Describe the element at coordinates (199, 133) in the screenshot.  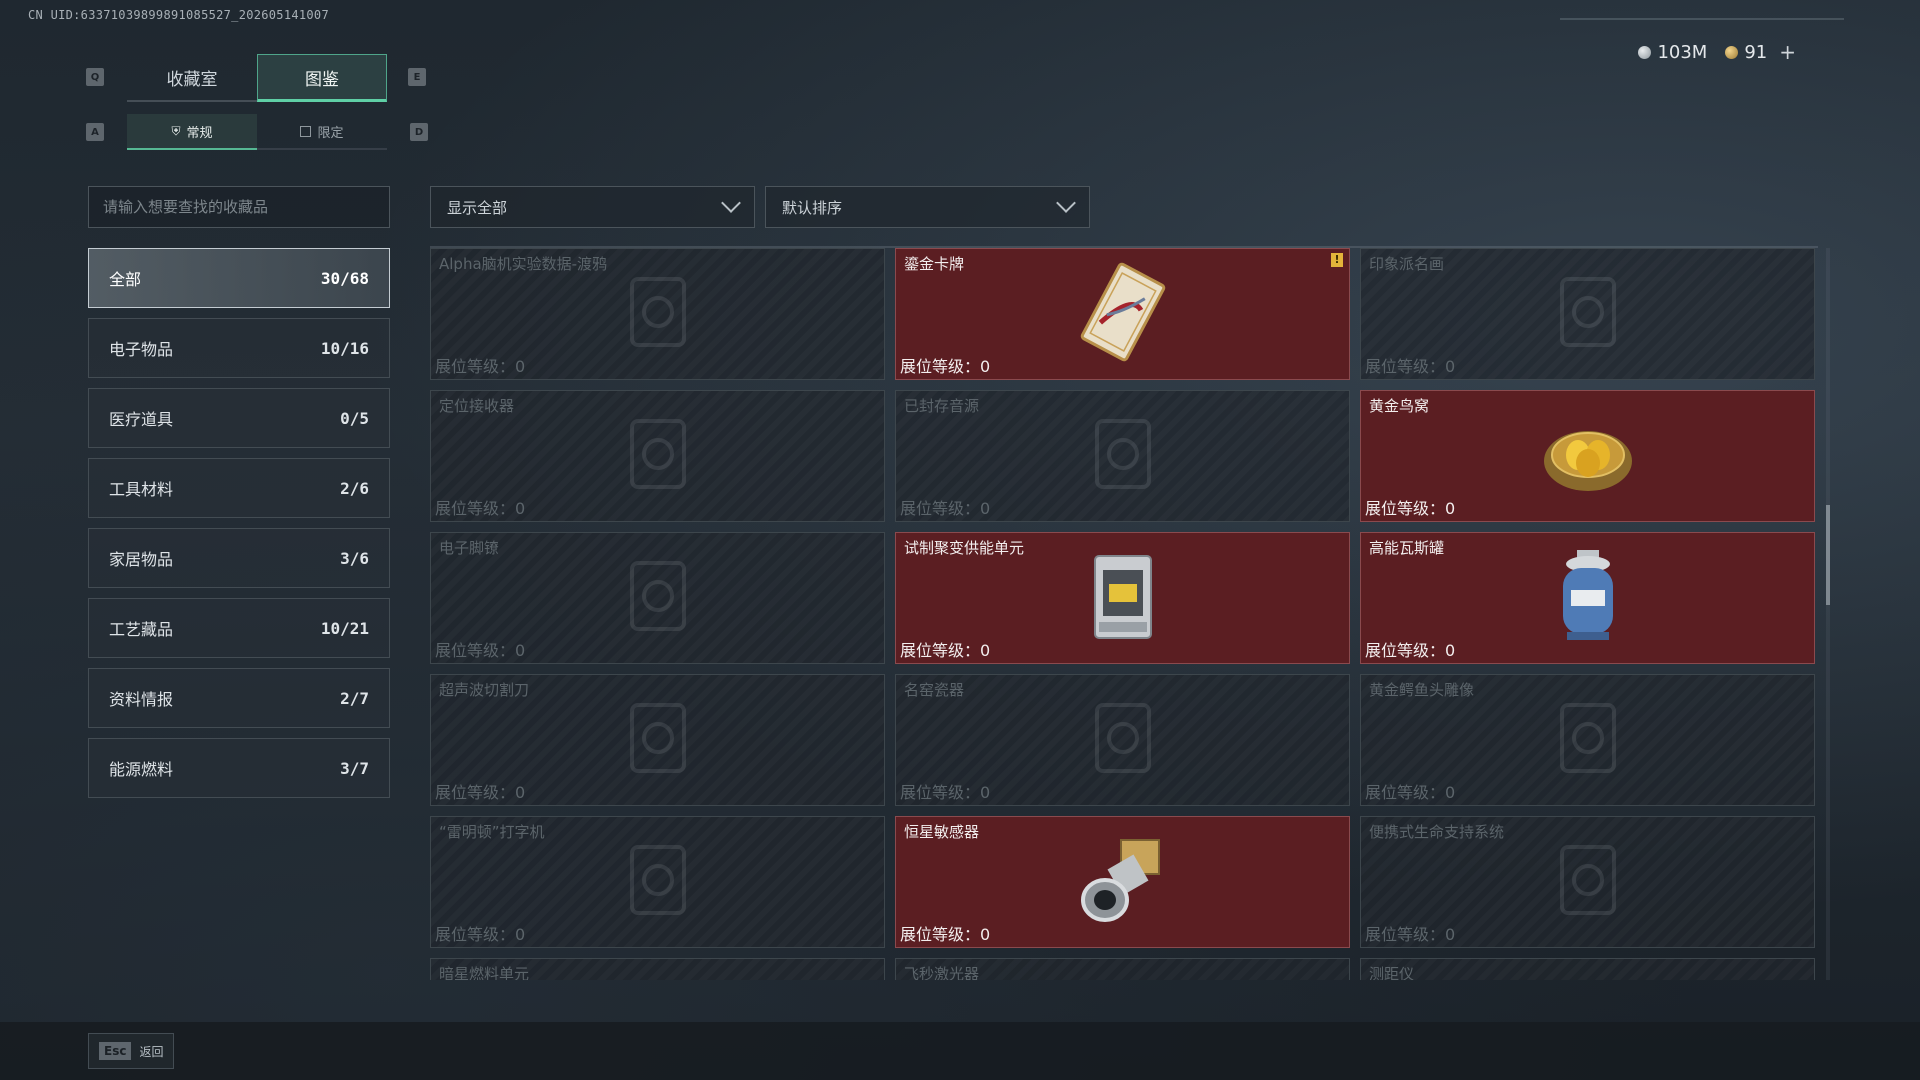
I see `subtab-regular-label: 常规` at that location.